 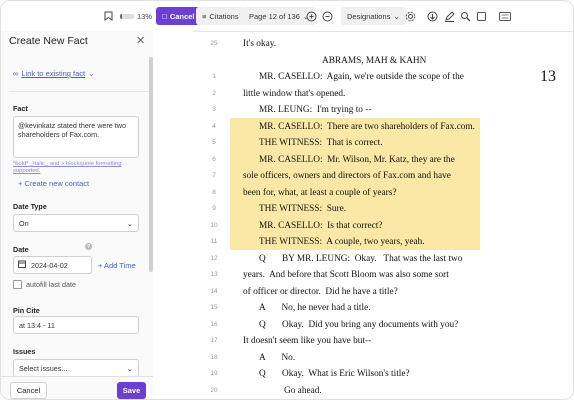 I want to click on transcript-line: MR. LEUNG: I'm trying to --, so click(x=315, y=110).